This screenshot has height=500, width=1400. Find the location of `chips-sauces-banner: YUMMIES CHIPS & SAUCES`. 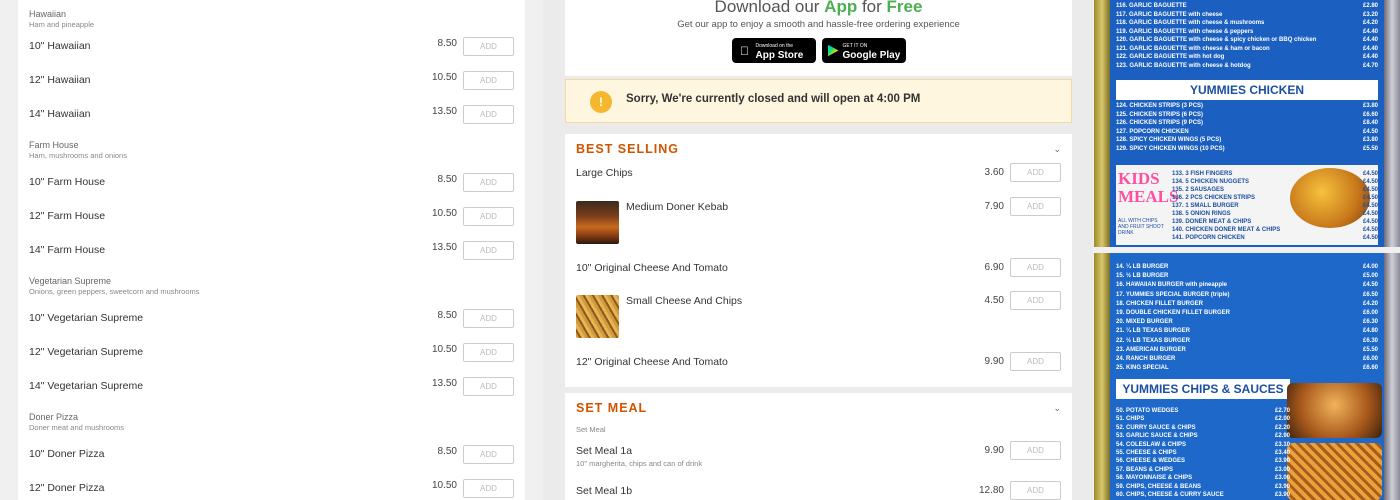

chips-sauces-banner: YUMMIES CHIPS & SAUCES is located at coordinates (1203, 389).